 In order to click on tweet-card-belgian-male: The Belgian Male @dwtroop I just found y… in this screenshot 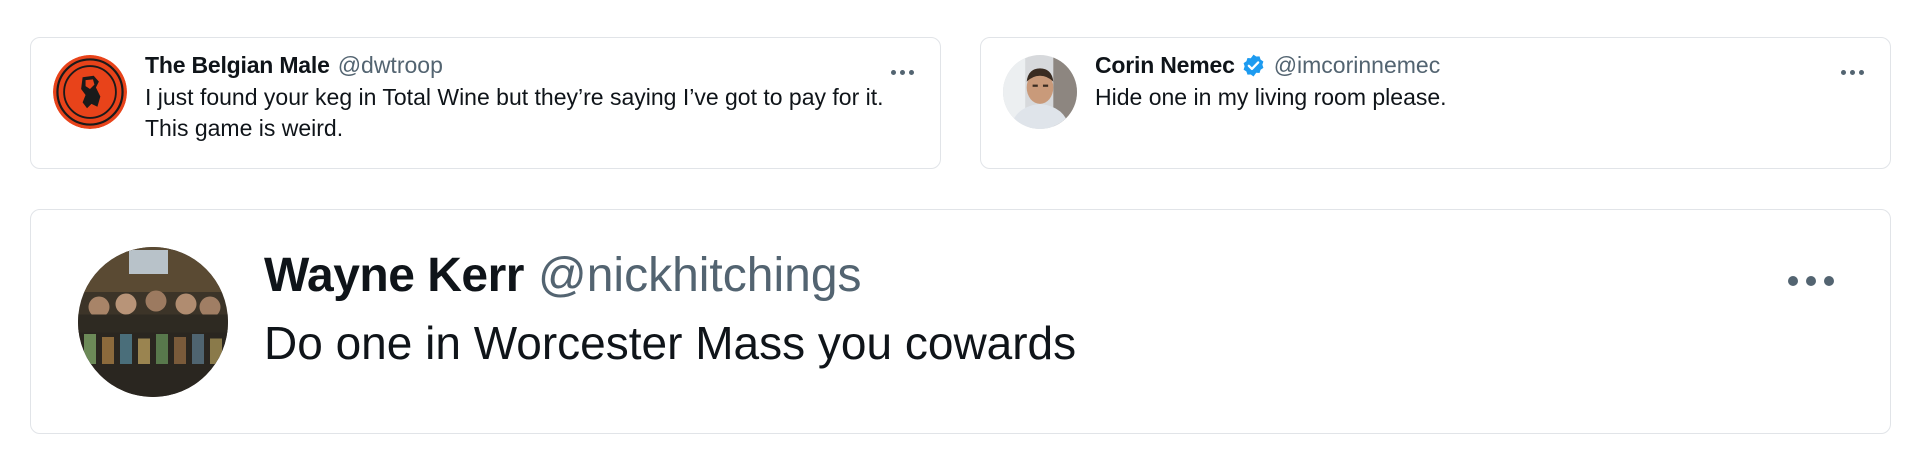, I will do `click(485, 103)`.